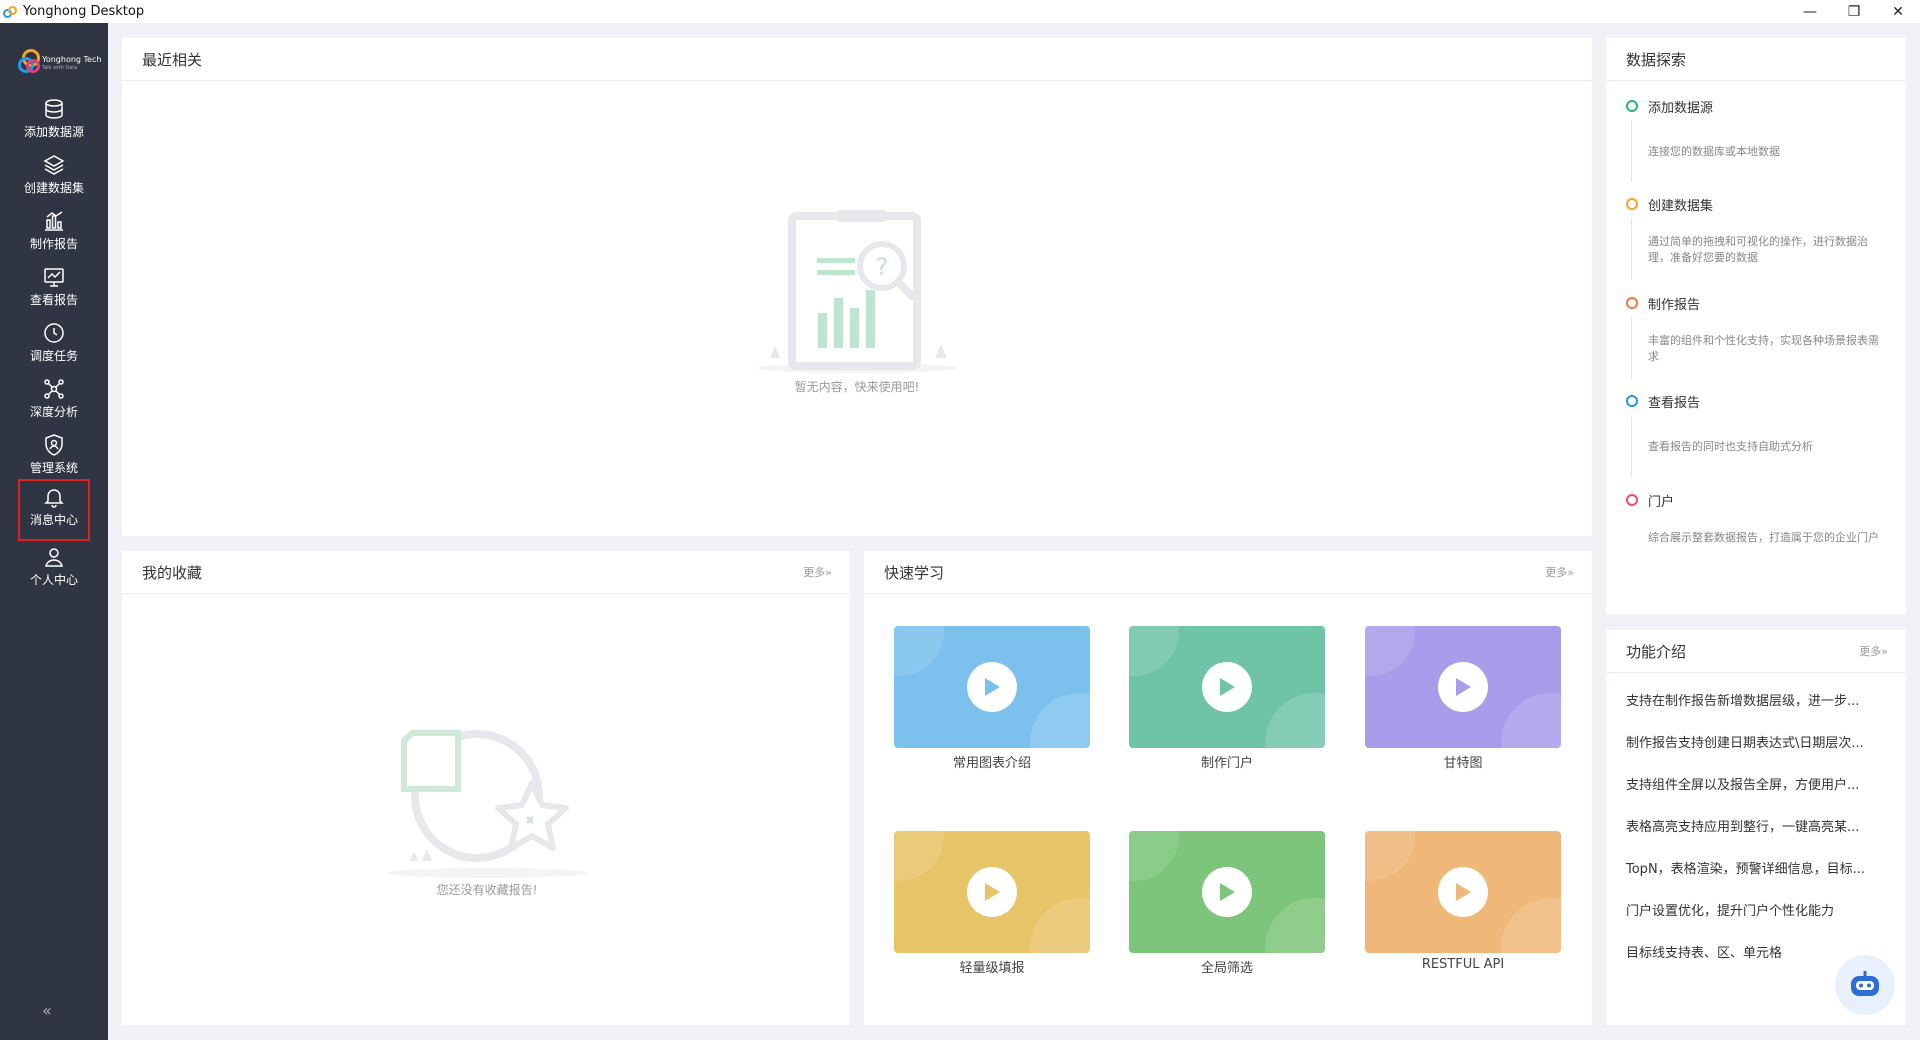  What do you see at coordinates (1763, 348) in the screenshot?
I see `timeline-step-description: 丰富的组件和个性化支持，实现各种场景报表需求` at bounding box center [1763, 348].